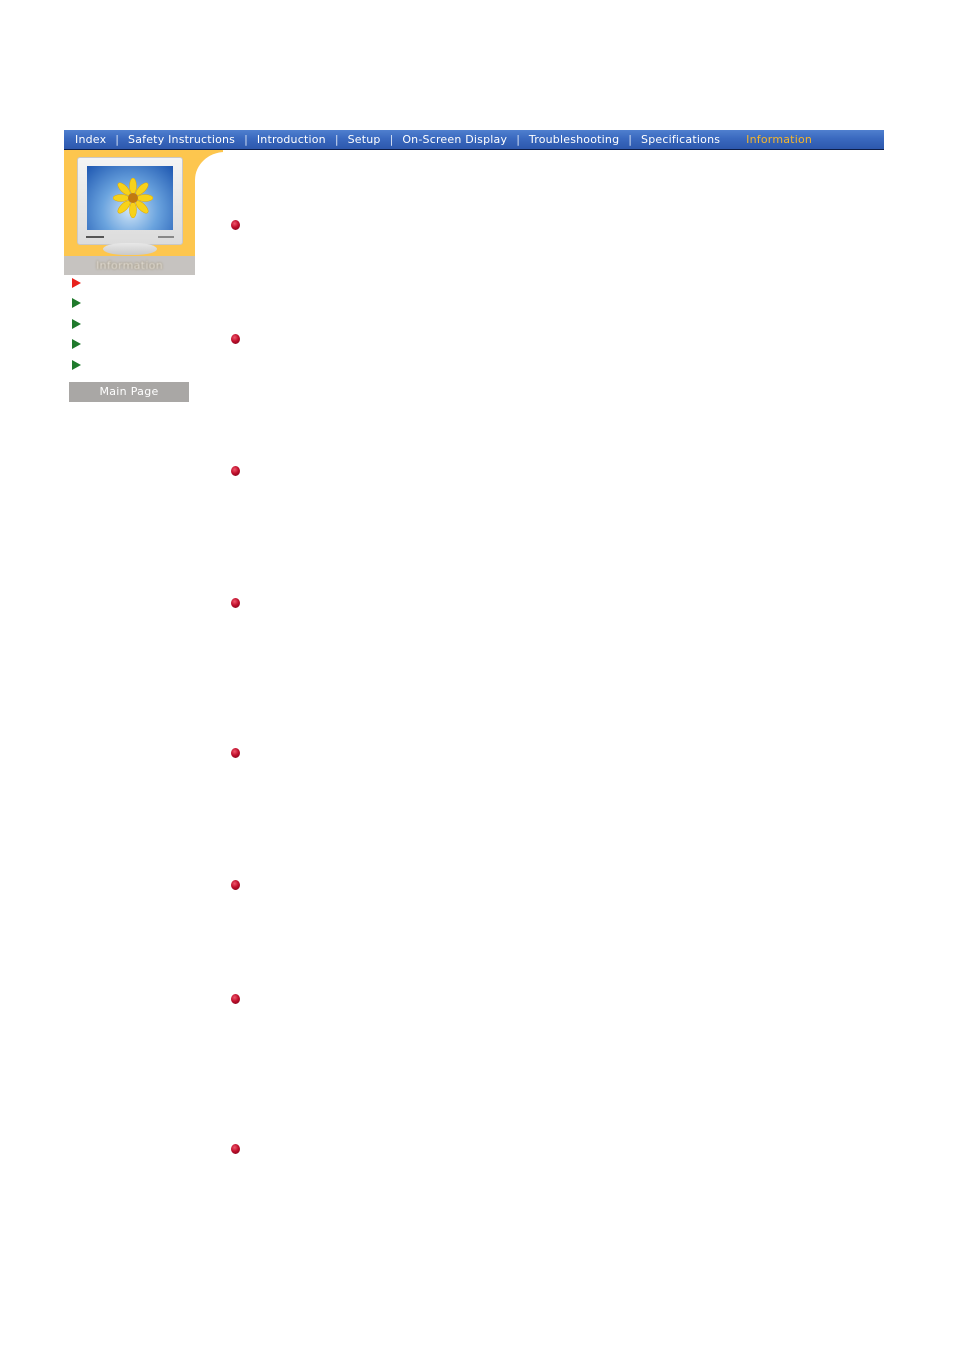  What do you see at coordinates (291, 140) in the screenshot?
I see `nav-introduction: Introduction` at bounding box center [291, 140].